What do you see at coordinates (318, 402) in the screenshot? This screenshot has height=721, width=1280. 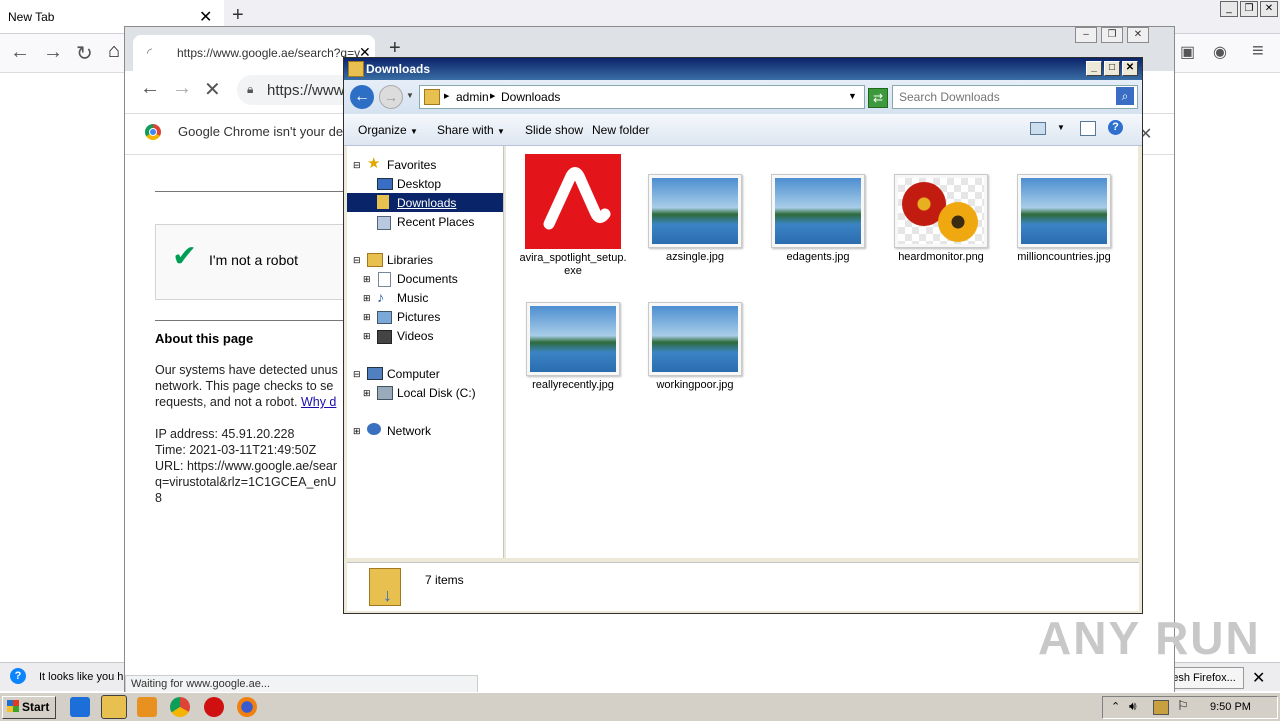 I see `why-link: Why d` at bounding box center [318, 402].